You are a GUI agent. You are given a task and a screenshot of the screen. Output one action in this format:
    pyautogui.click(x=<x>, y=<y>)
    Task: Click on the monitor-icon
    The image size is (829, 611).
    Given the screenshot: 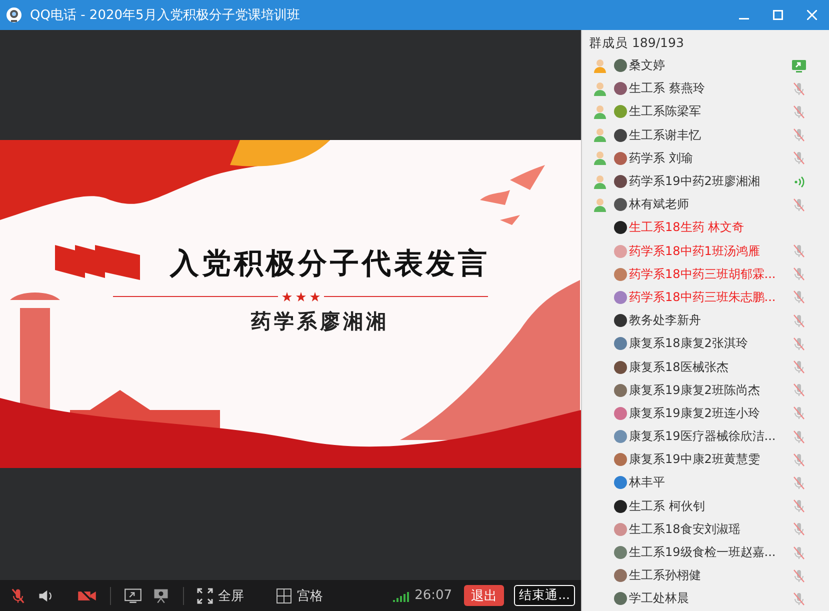 What is the action you would take?
    pyautogui.click(x=133, y=595)
    